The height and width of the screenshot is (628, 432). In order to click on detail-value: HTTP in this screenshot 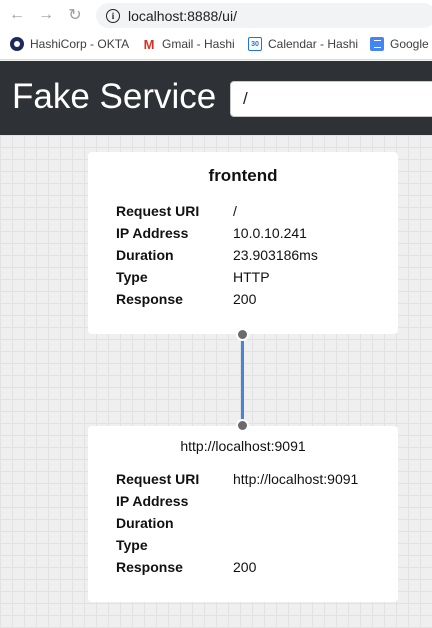, I will do `click(251, 277)`.